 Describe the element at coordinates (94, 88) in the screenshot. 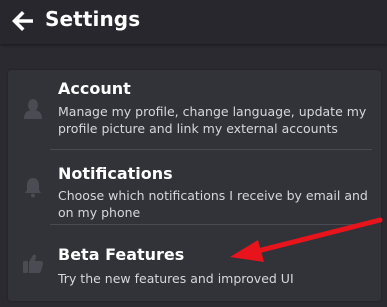

I see `settings-item-title: Account` at that location.